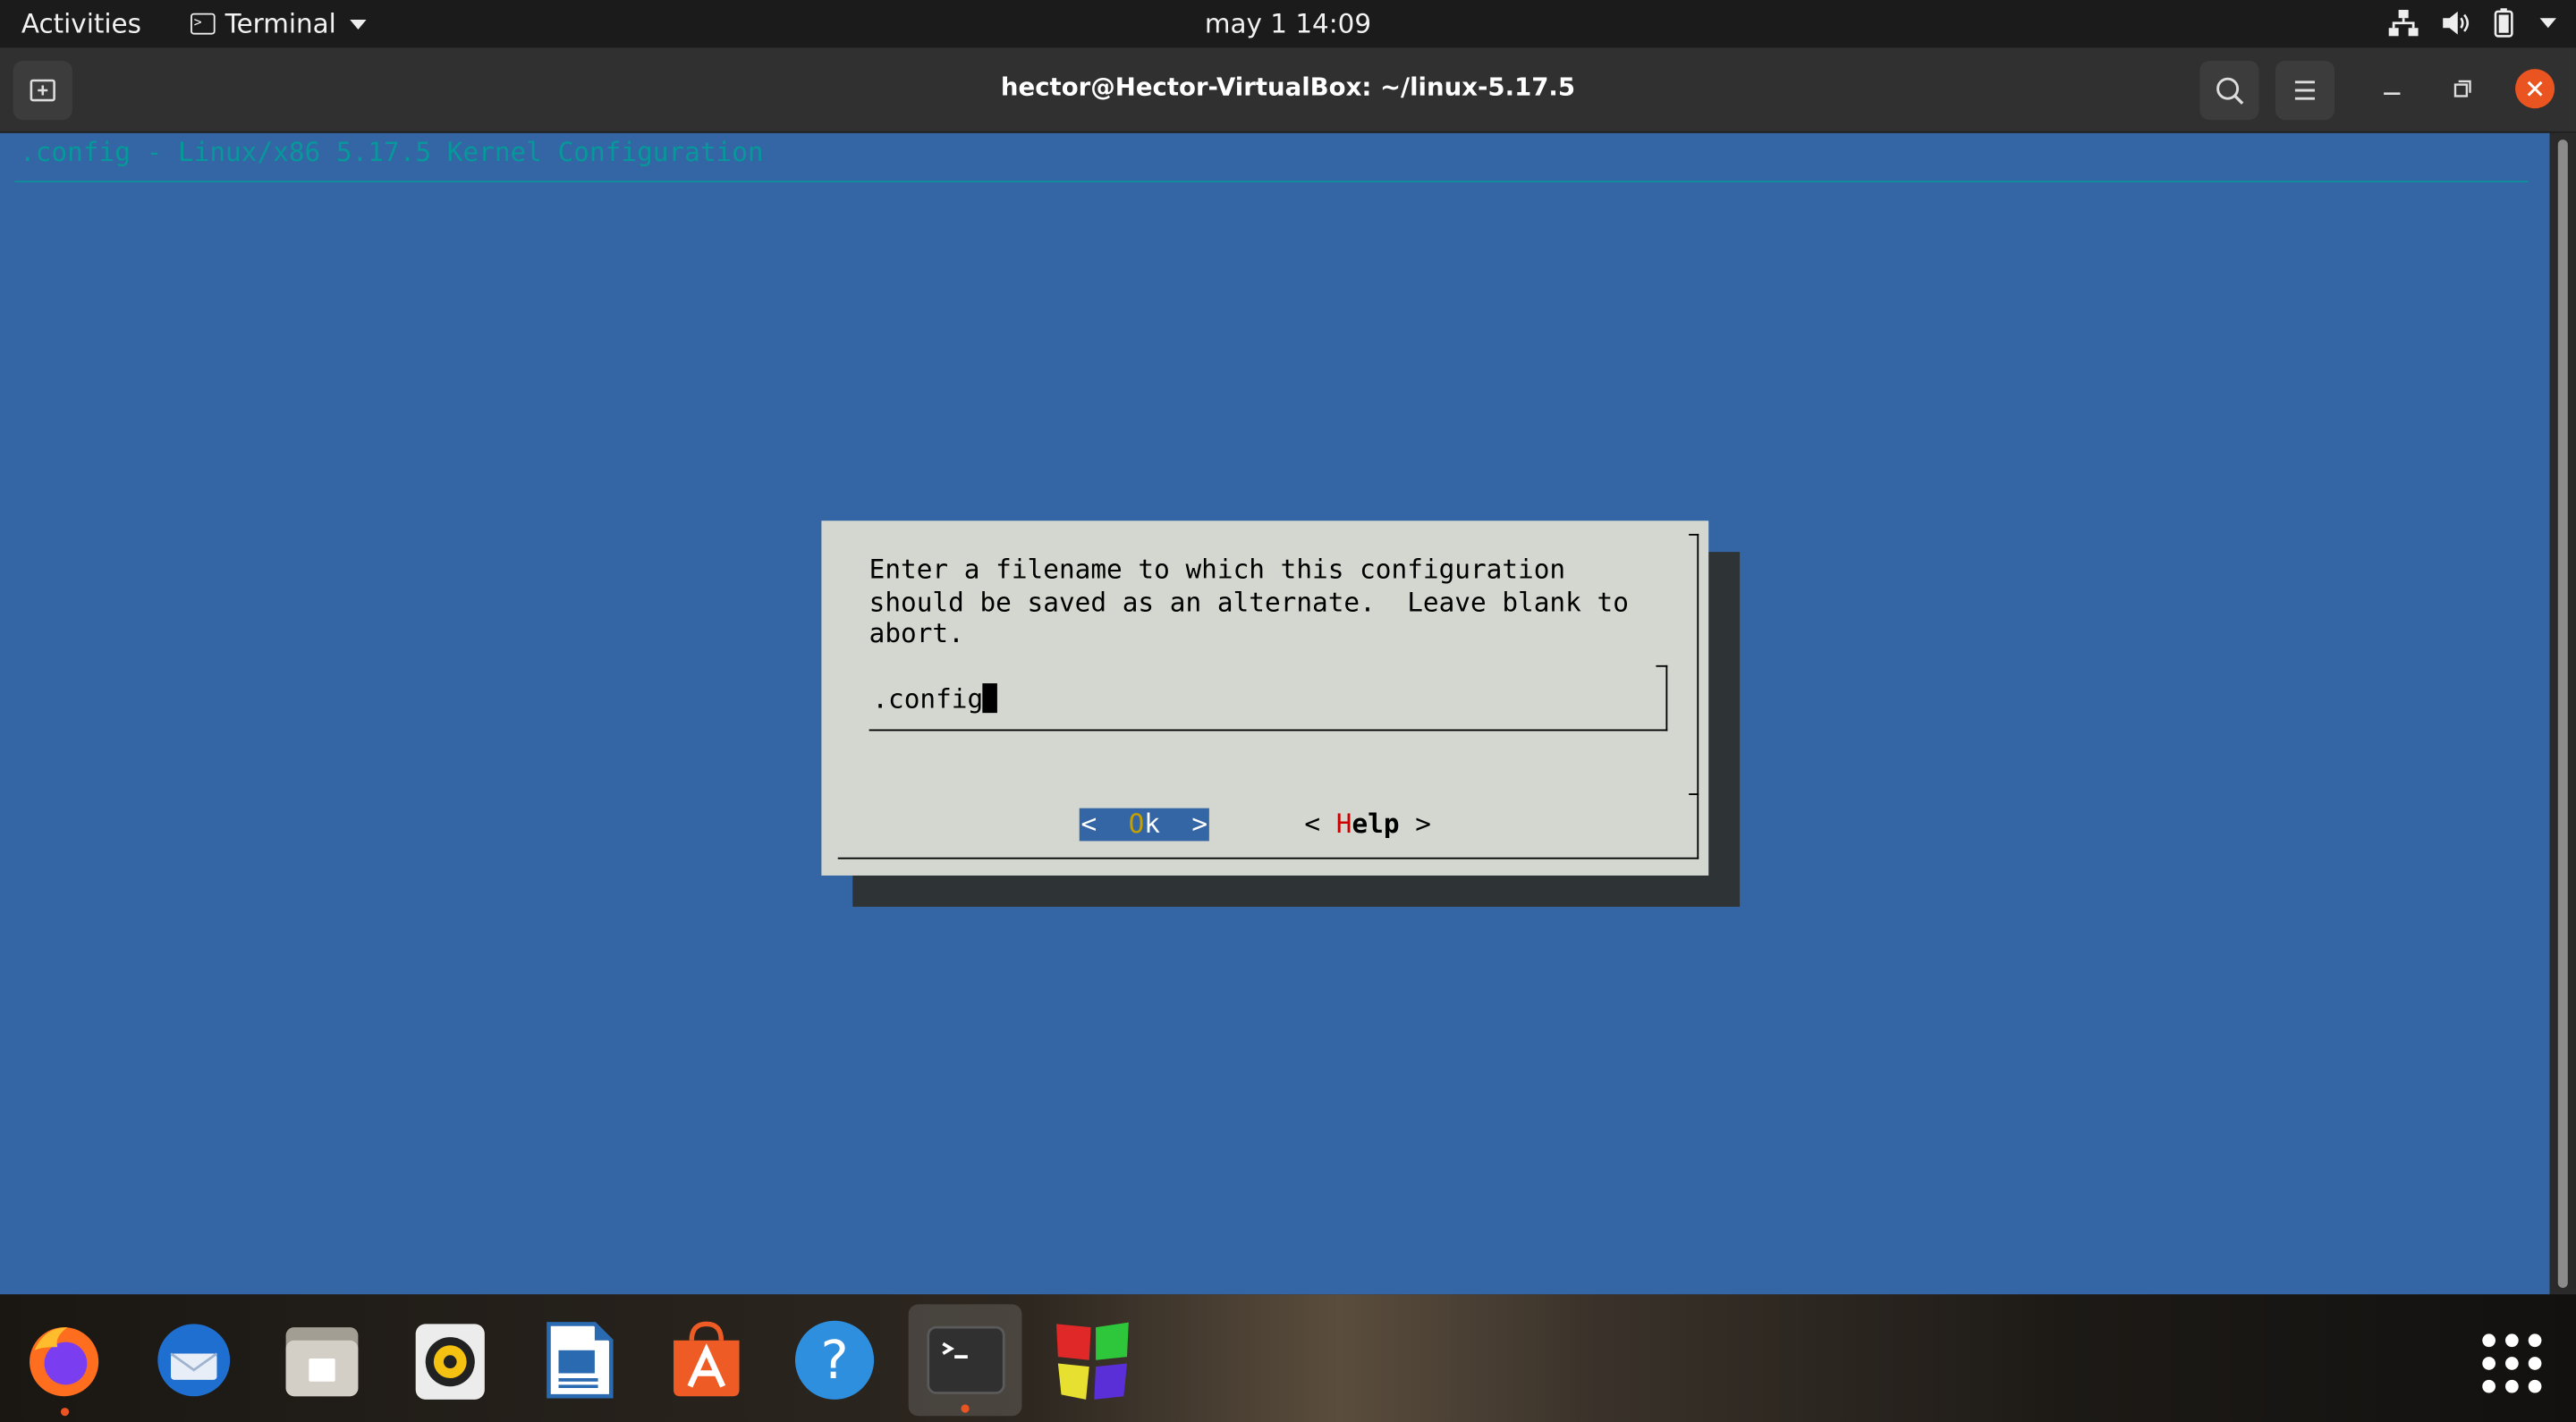 This screenshot has height=1422, width=2576. I want to click on dock-writer, so click(578, 1360).